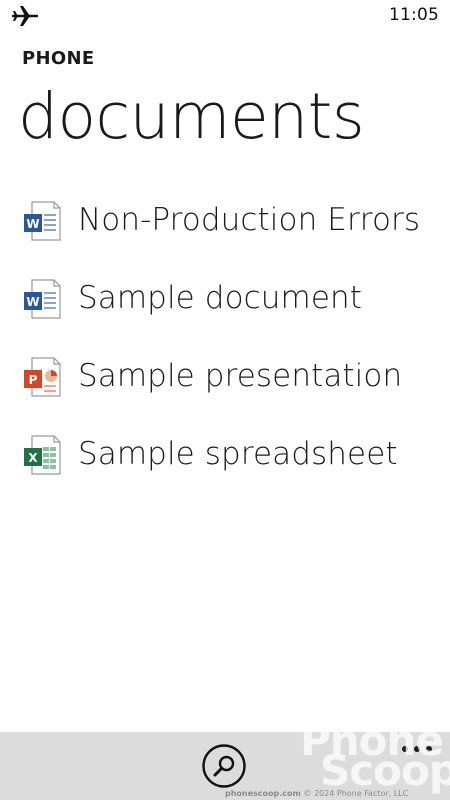  I want to click on list-item-sample-spreadsheet: X Sample spreadsheet, so click(225, 463).